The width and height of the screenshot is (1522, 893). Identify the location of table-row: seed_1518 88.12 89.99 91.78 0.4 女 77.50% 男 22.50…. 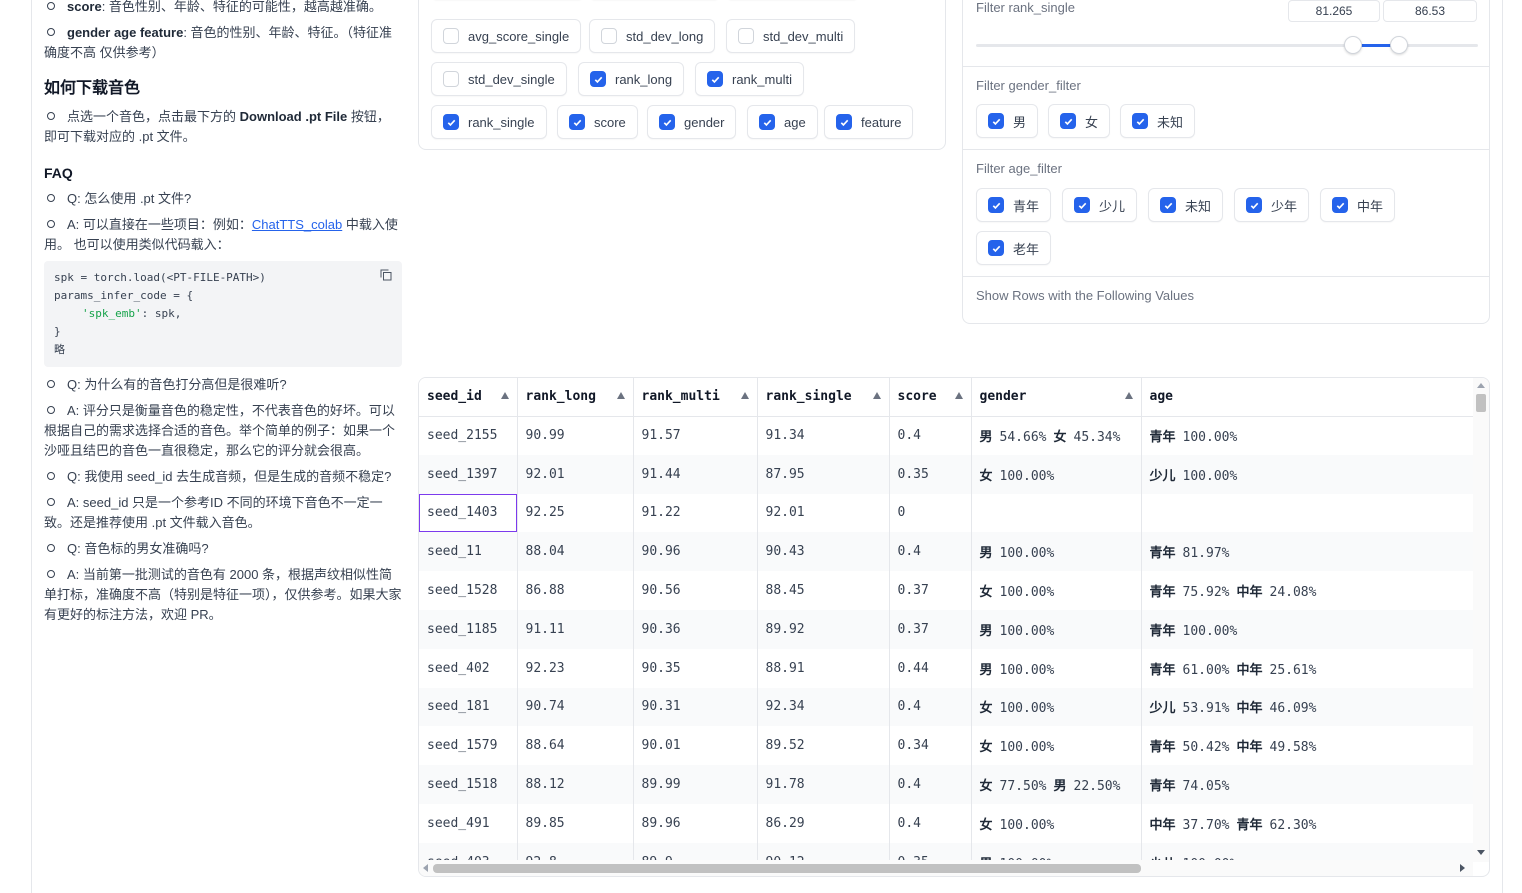
(946, 784).